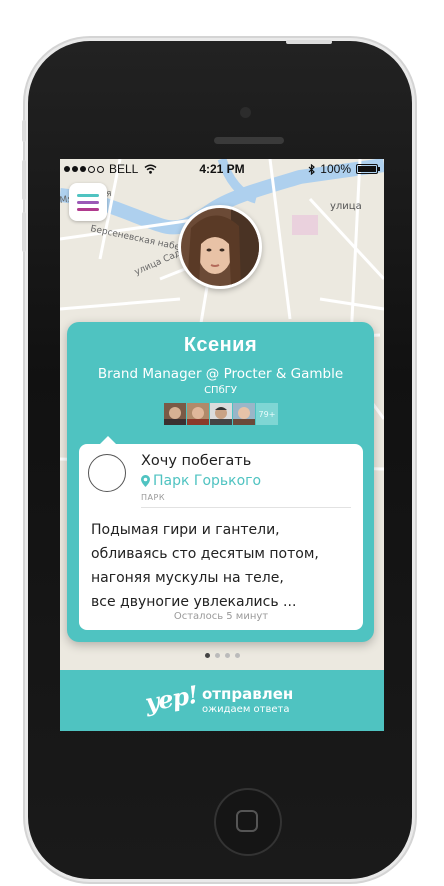  Describe the element at coordinates (222, 655) in the screenshot. I see `page-indicator` at that location.